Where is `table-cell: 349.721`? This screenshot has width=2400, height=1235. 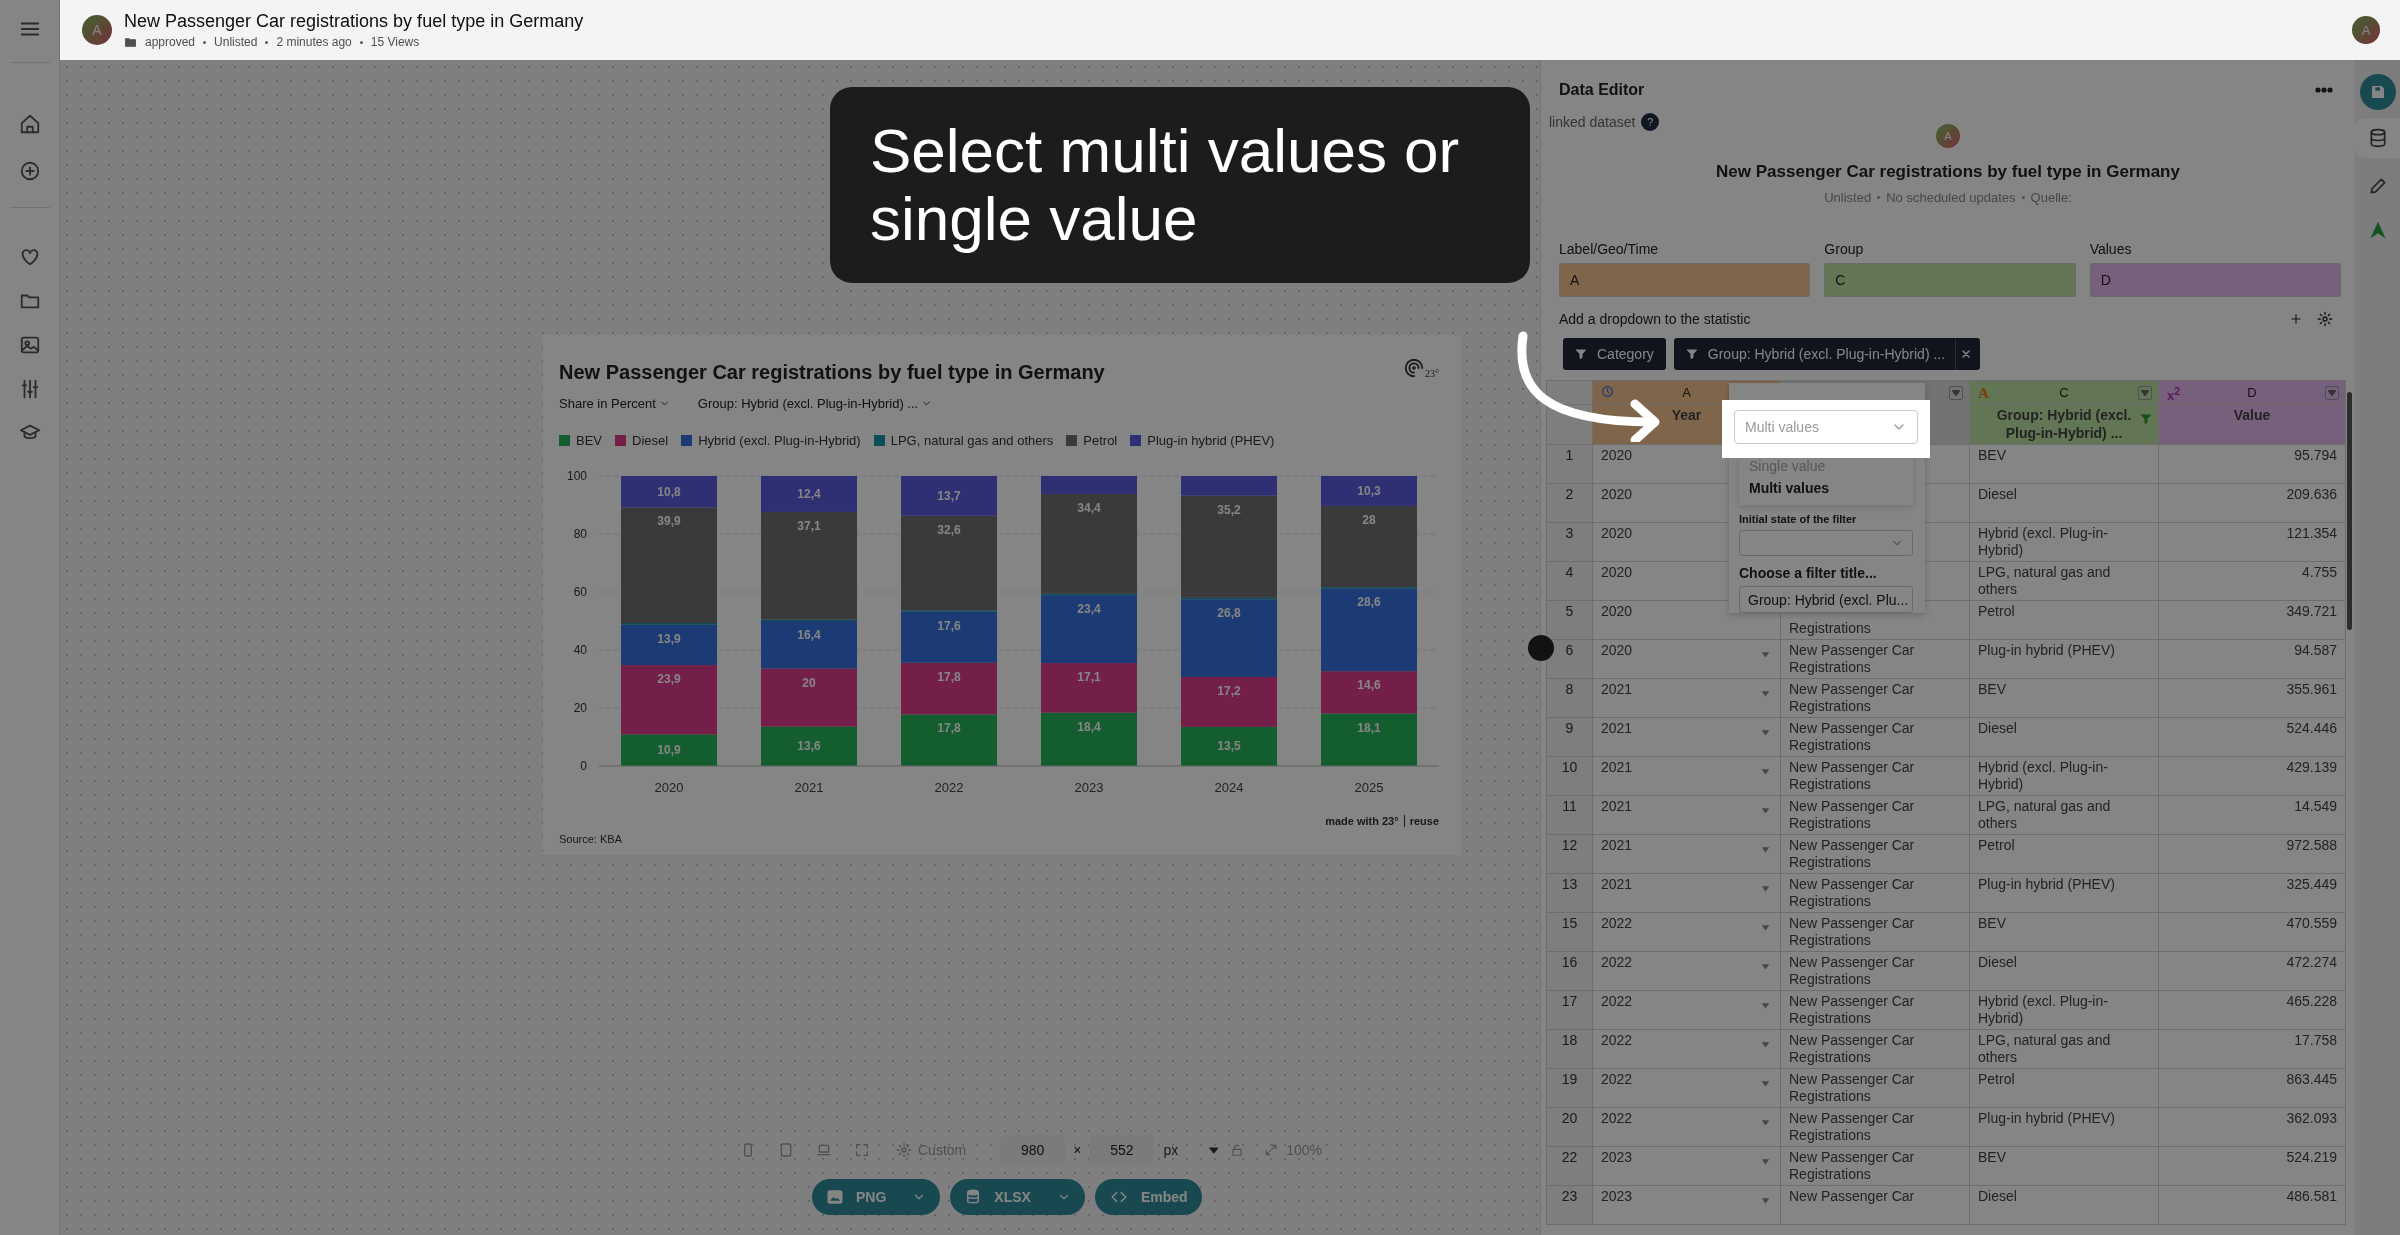 table-cell: 349.721 is located at coordinates (2311, 611).